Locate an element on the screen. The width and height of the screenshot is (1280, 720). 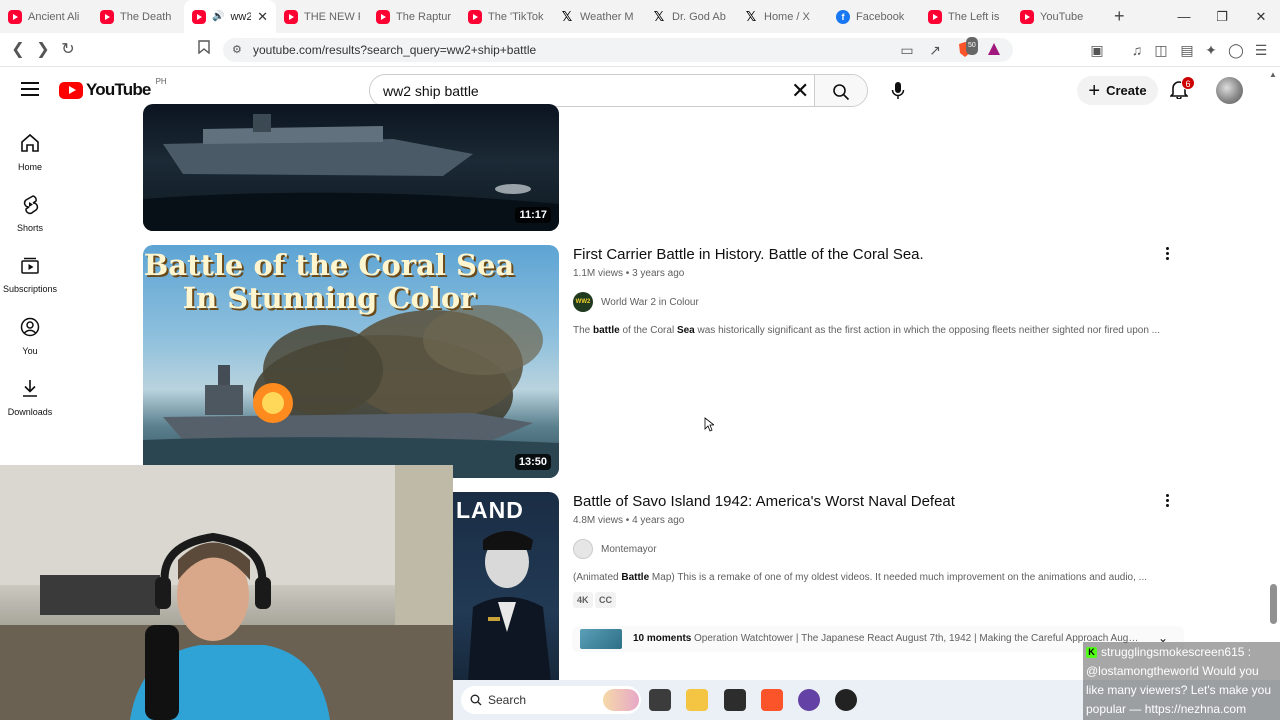
video-duration: 11:17 is located at coordinates (533, 215).